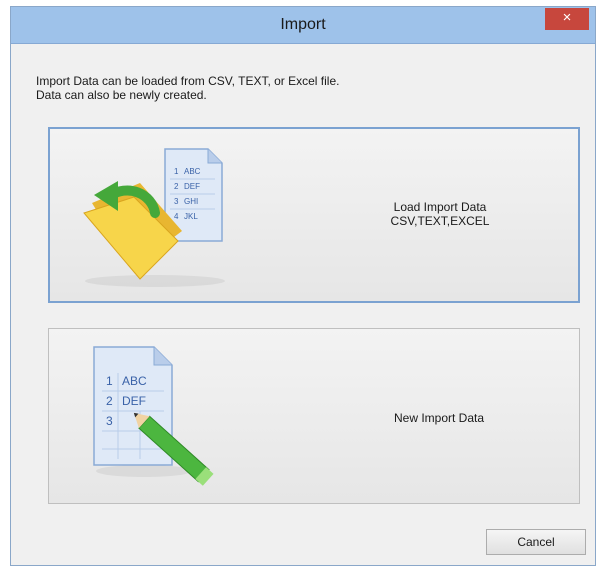  Describe the element at coordinates (109, 381) in the screenshot. I see `new-doc-row-1-num: 1` at that location.